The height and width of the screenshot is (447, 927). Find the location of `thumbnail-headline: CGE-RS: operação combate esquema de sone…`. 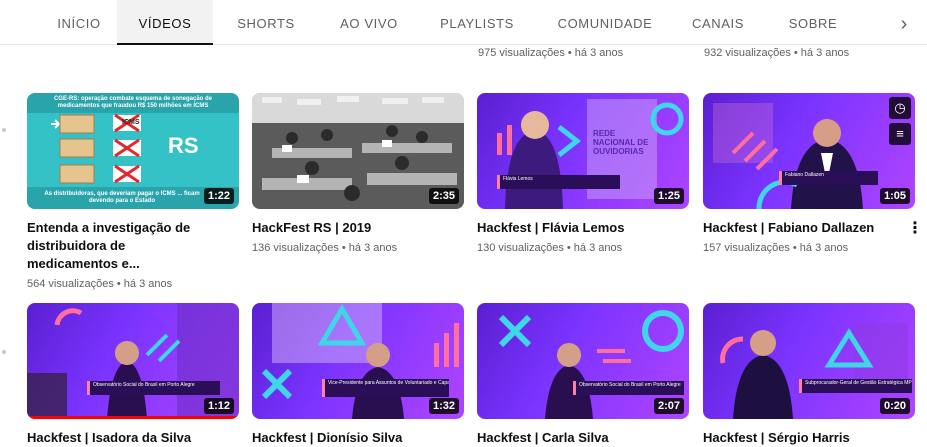

thumbnail-headline: CGE-RS: operação combate esquema de sone… is located at coordinates (133, 102).